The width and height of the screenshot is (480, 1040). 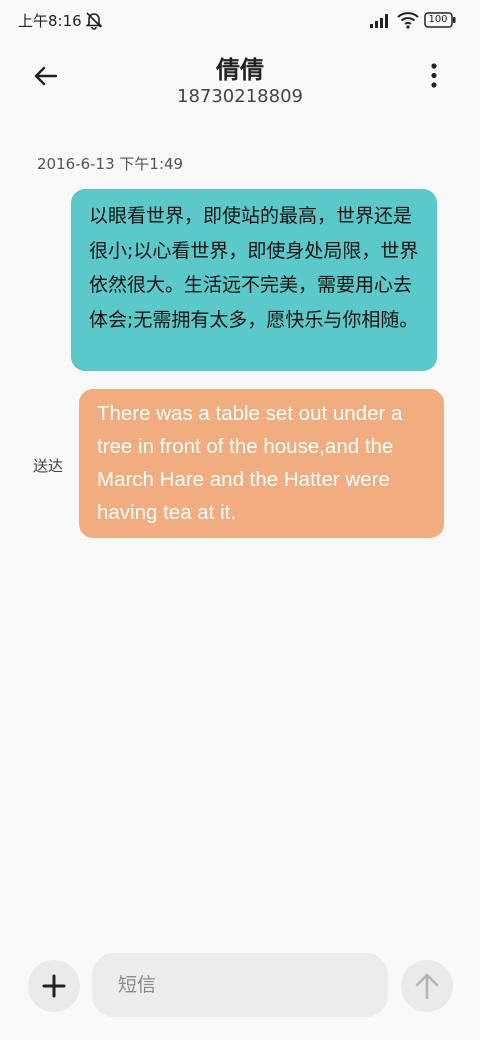 What do you see at coordinates (408, 20) in the screenshot?
I see `wifi-icon` at bounding box center [408, 20].